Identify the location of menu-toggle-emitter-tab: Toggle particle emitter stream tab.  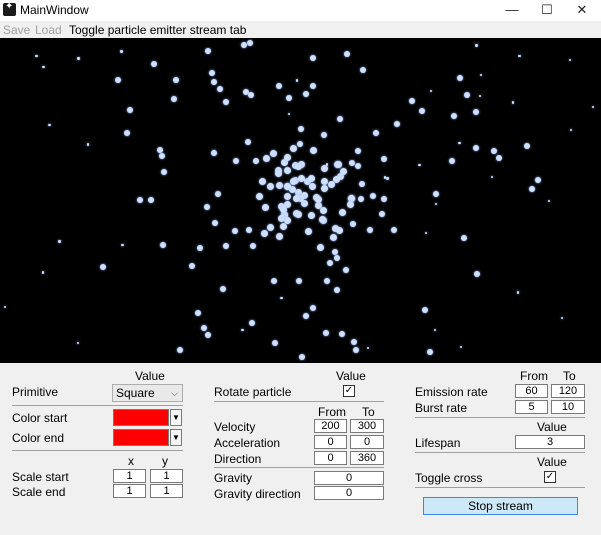
(157, 30).